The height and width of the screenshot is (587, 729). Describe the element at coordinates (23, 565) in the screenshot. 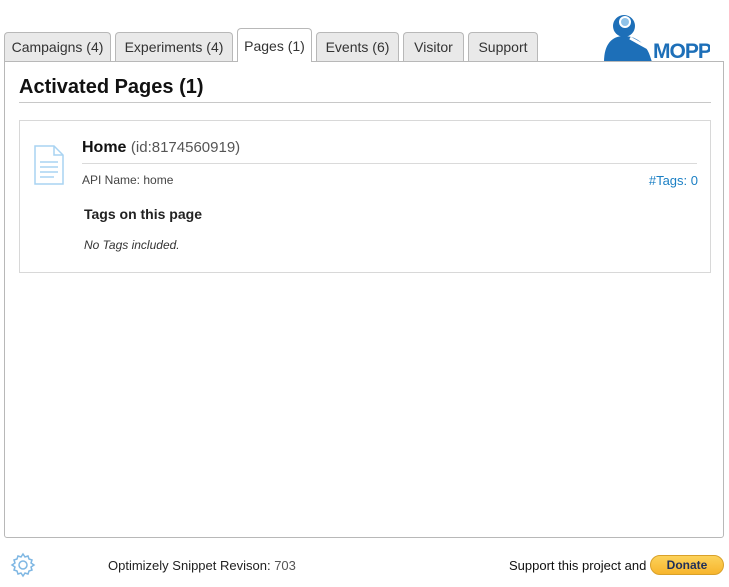

I see `gear-icon` at that location.